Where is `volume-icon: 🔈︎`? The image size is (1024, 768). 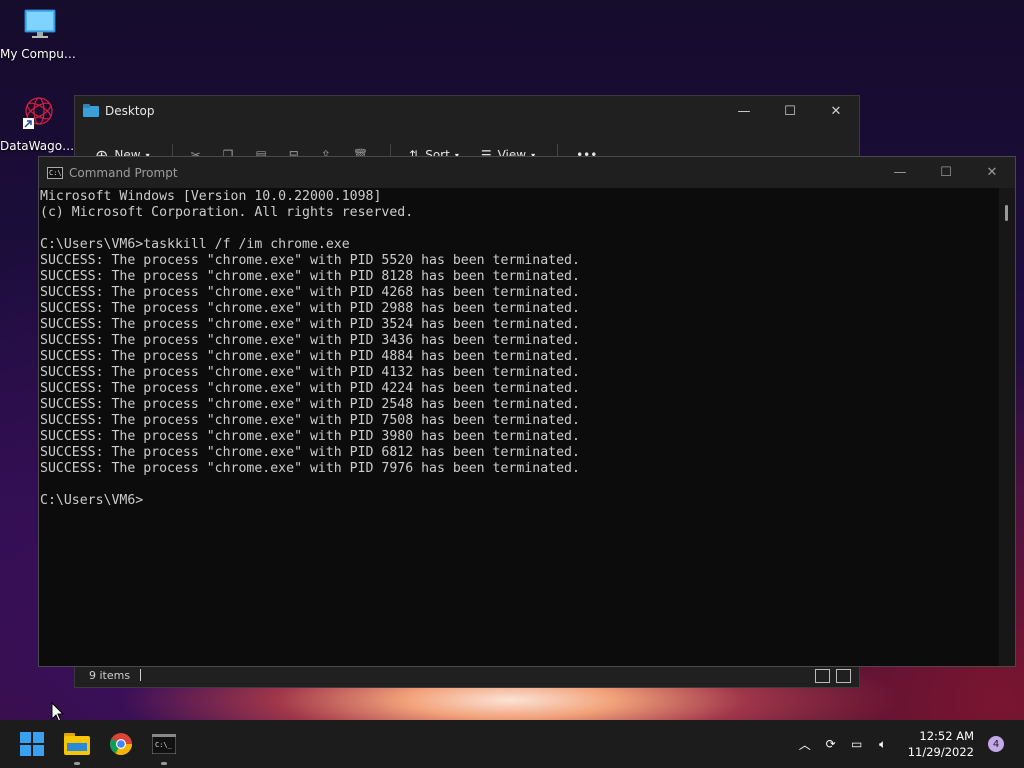
volume-icon: 🔈︎ is located at coordinates (883, 744).